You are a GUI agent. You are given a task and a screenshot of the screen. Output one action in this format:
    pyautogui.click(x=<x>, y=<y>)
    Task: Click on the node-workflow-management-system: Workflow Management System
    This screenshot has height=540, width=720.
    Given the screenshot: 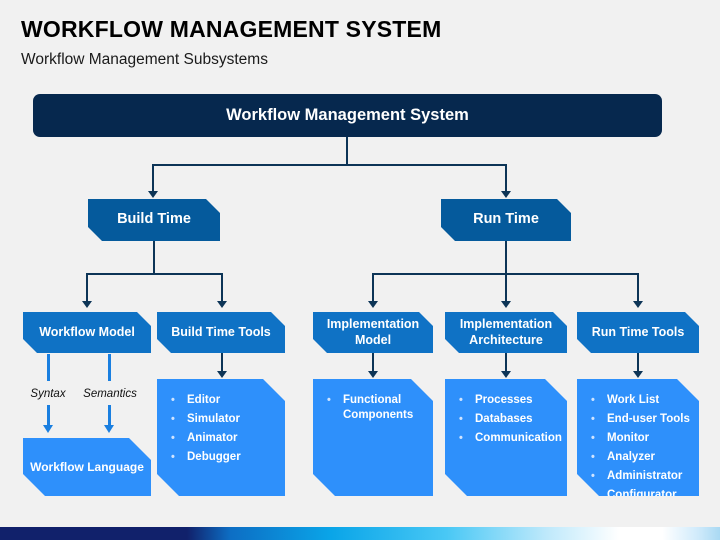 What is the action you would take?
    pyautogui.click(x=347, y=115)
    